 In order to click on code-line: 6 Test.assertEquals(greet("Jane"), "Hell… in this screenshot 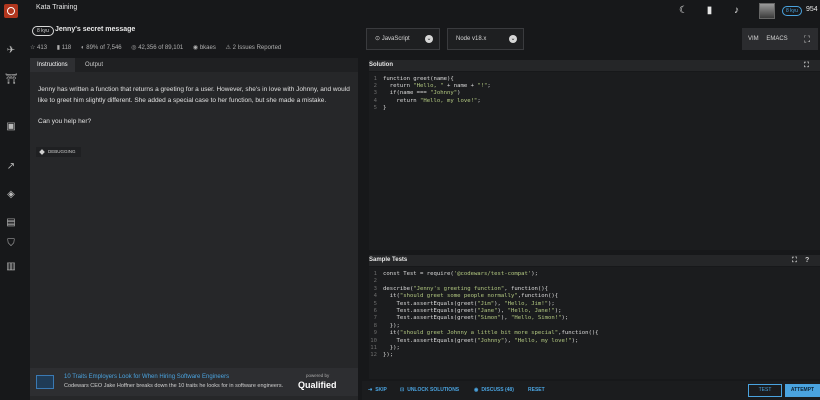, I will do `click(594, 311)`.